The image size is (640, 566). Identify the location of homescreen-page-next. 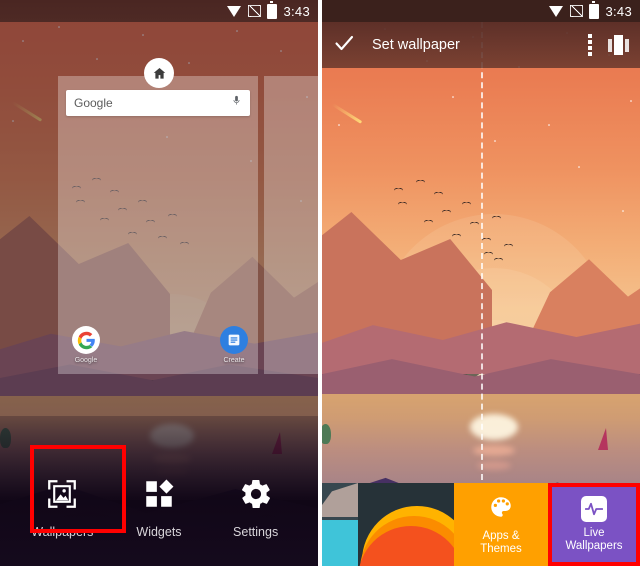
(291, 225).